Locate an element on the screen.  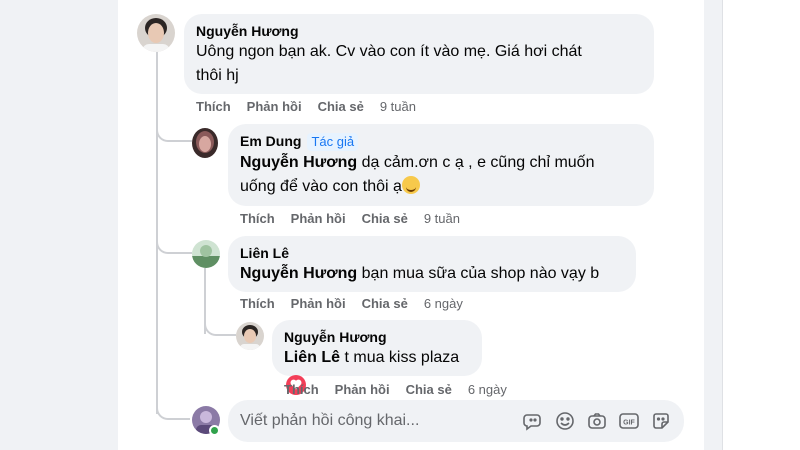
reply-bubble: Nguyễn Hương Liên Lê t mua kiss plaza is located at coordinates (377, 357).